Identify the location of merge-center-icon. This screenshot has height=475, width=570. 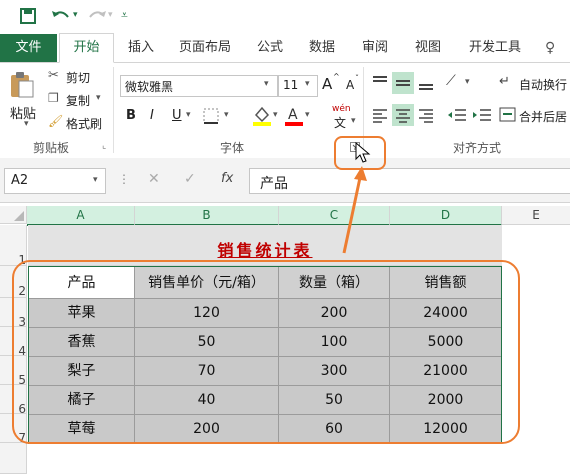
(508, 115).